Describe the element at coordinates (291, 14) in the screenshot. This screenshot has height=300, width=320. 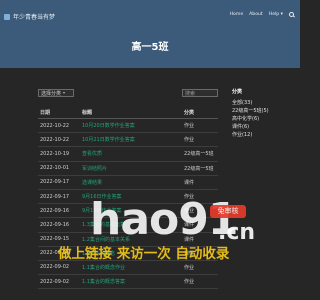
I see `search-icon` at that location.